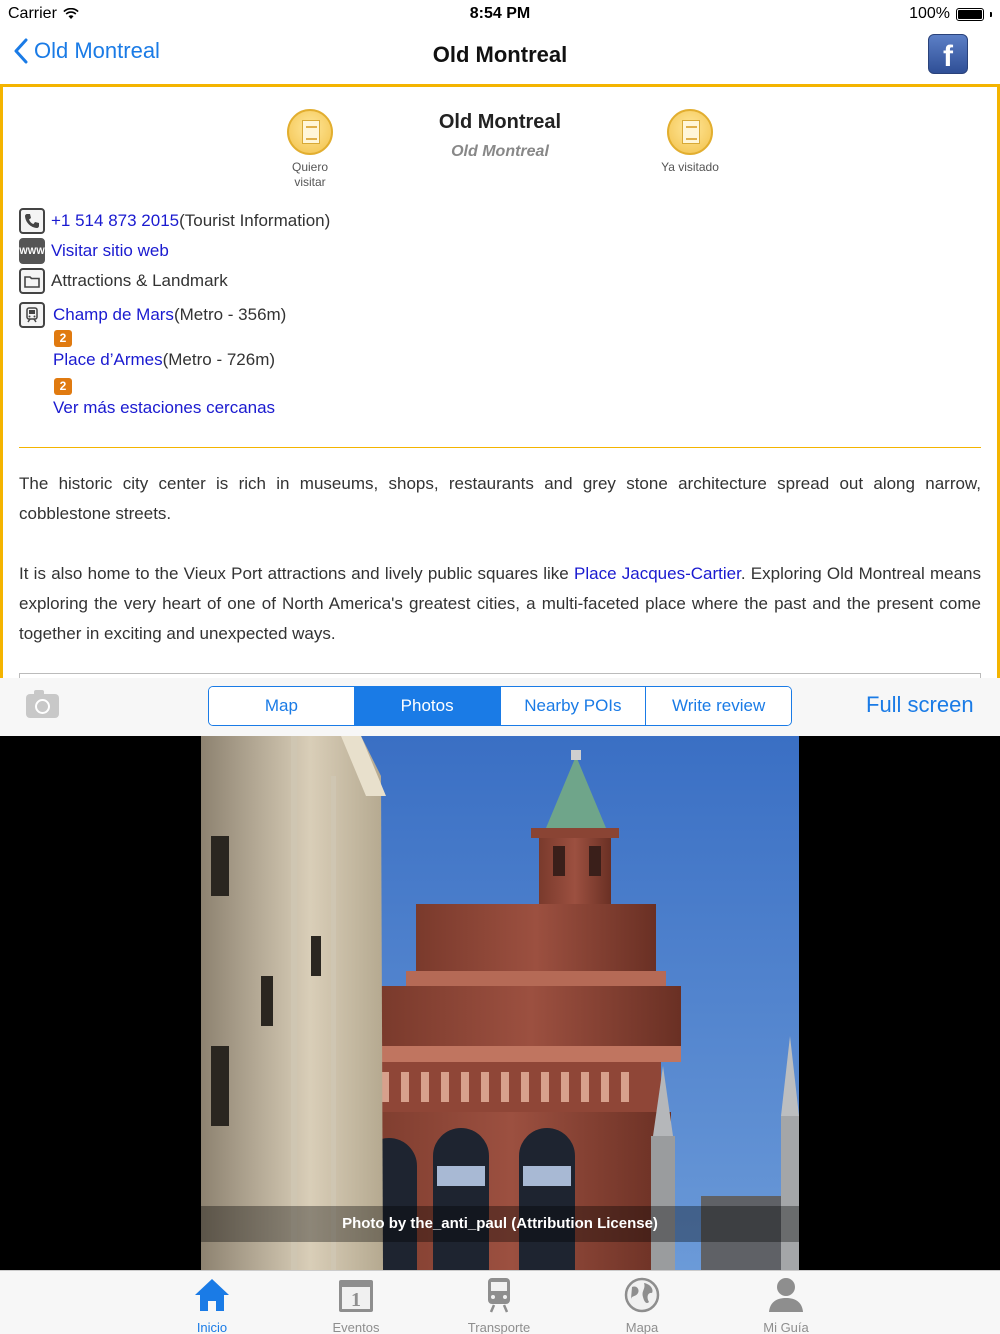  What do you see at coordinates (642, 1327) in the screenshot?
I see `tabbar-label: Mapa` at bounding box center [642, 1327].